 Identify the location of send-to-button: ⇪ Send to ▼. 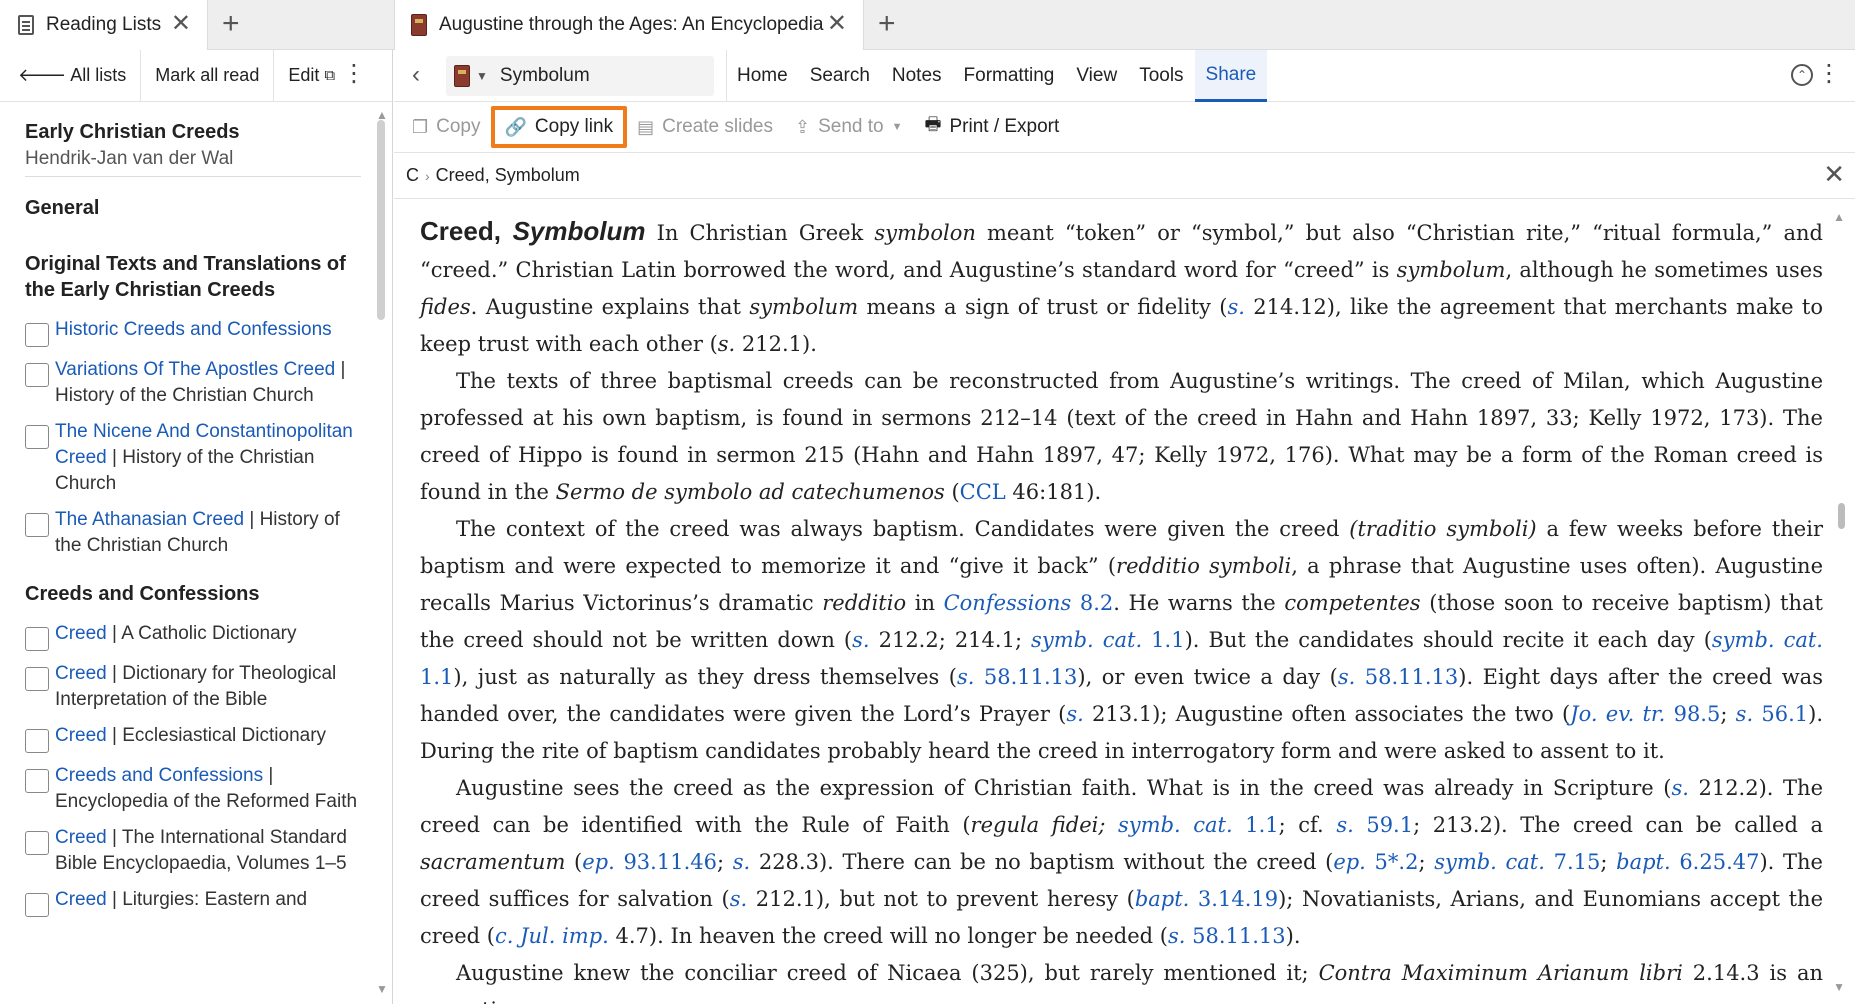
(848, 127).